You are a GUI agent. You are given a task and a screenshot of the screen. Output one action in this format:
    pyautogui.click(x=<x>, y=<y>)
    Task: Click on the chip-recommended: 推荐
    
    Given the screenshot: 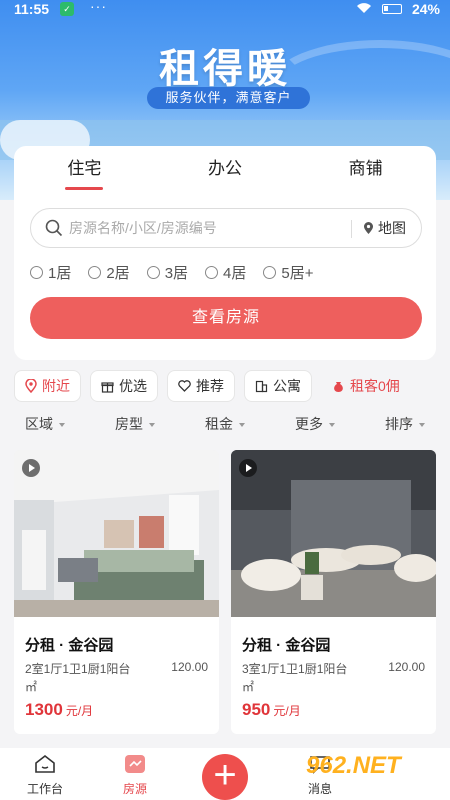 What is the action you would take?
    pyautogui.click(x=201, y=386)
    